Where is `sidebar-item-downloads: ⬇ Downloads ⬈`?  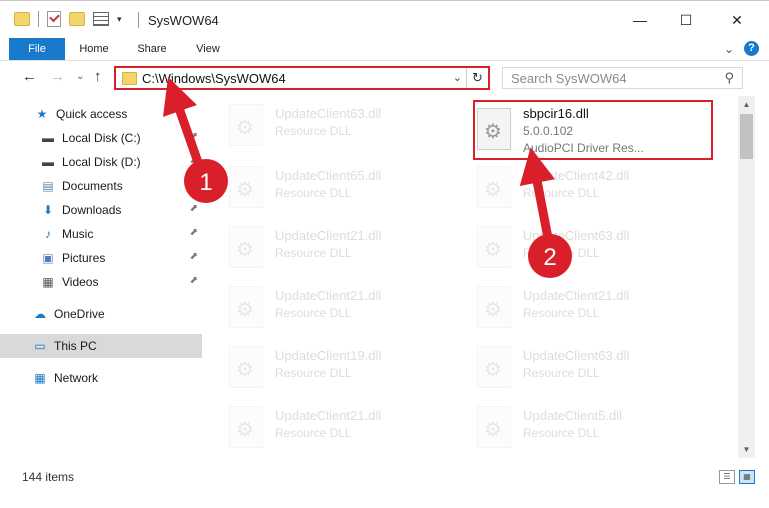 sidebar-item-downloads: ⬇ Downloads ⬈ is located at coordinates (101, 210).